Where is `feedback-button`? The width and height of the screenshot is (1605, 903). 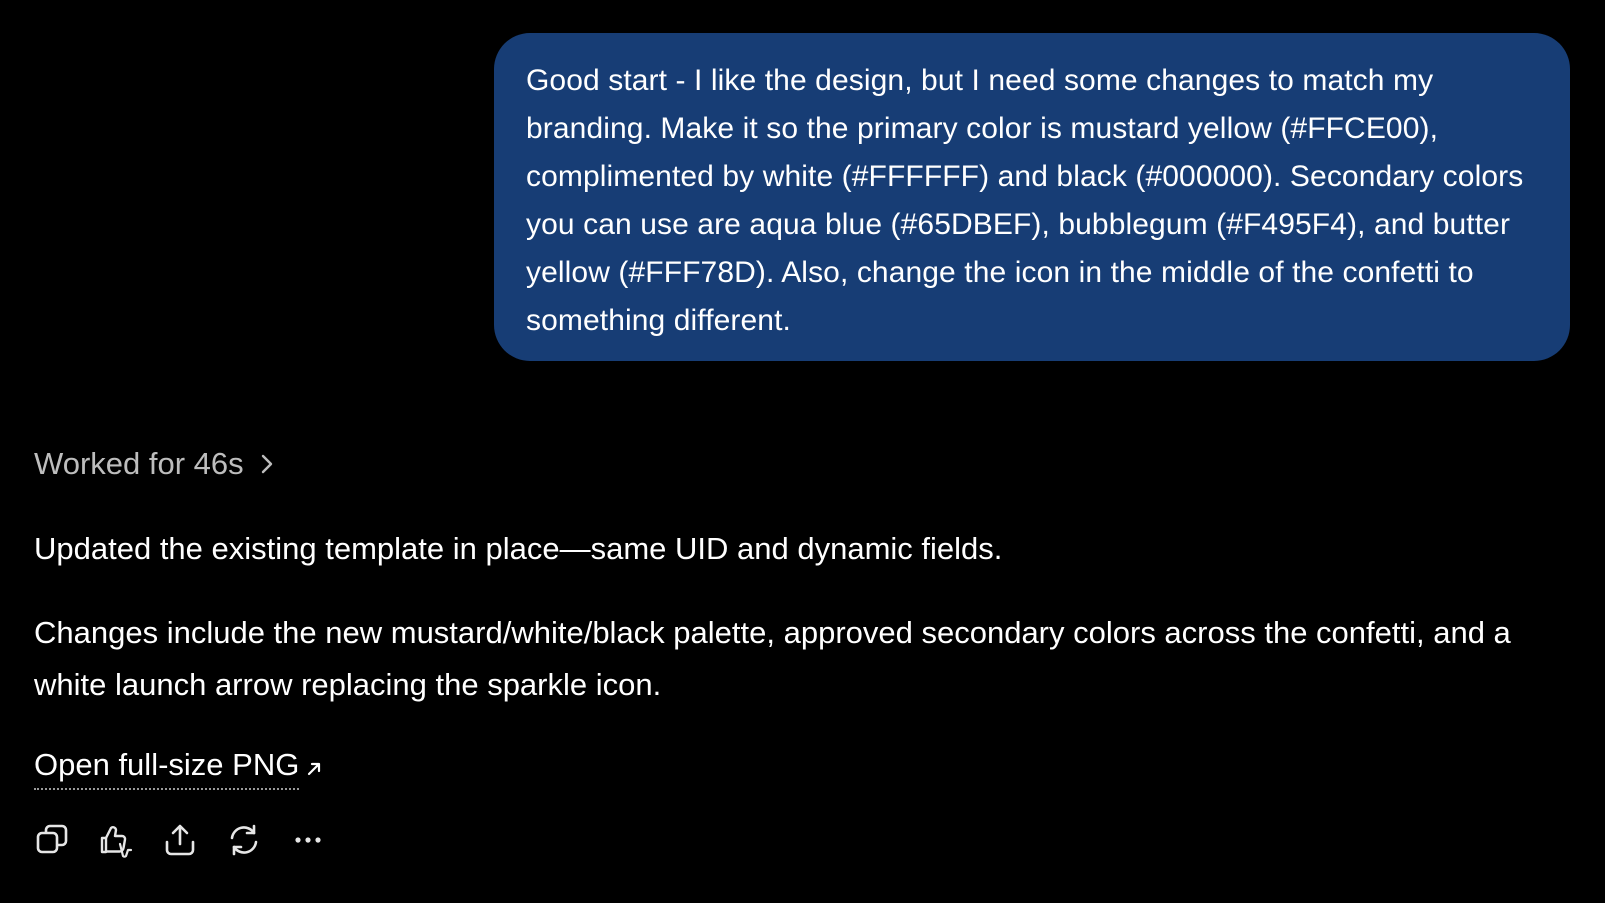 feedback-button is located at coordinates (116, 840).